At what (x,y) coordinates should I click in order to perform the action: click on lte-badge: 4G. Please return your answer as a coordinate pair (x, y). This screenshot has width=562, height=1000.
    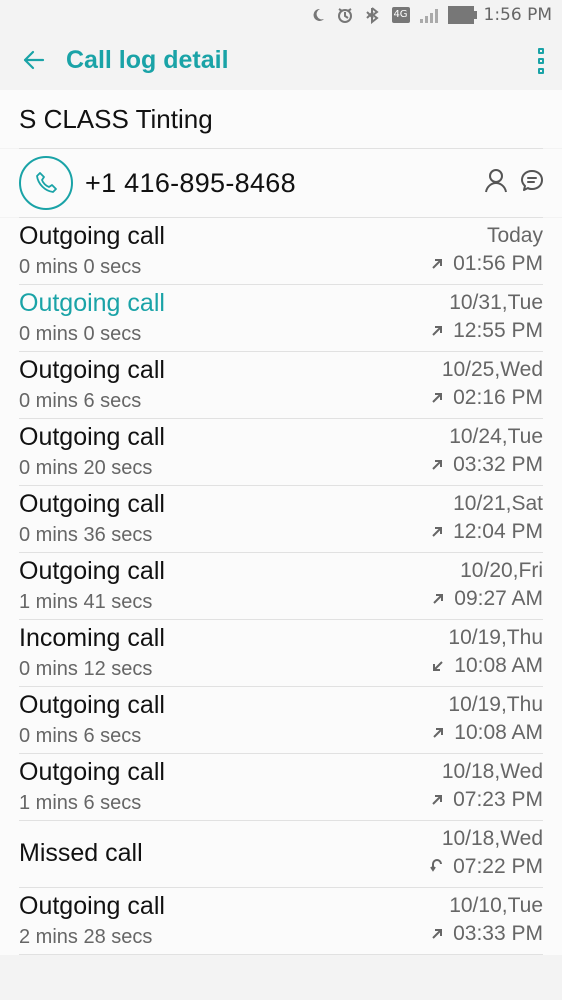
    Looking at the image, I should click on (400, 15).